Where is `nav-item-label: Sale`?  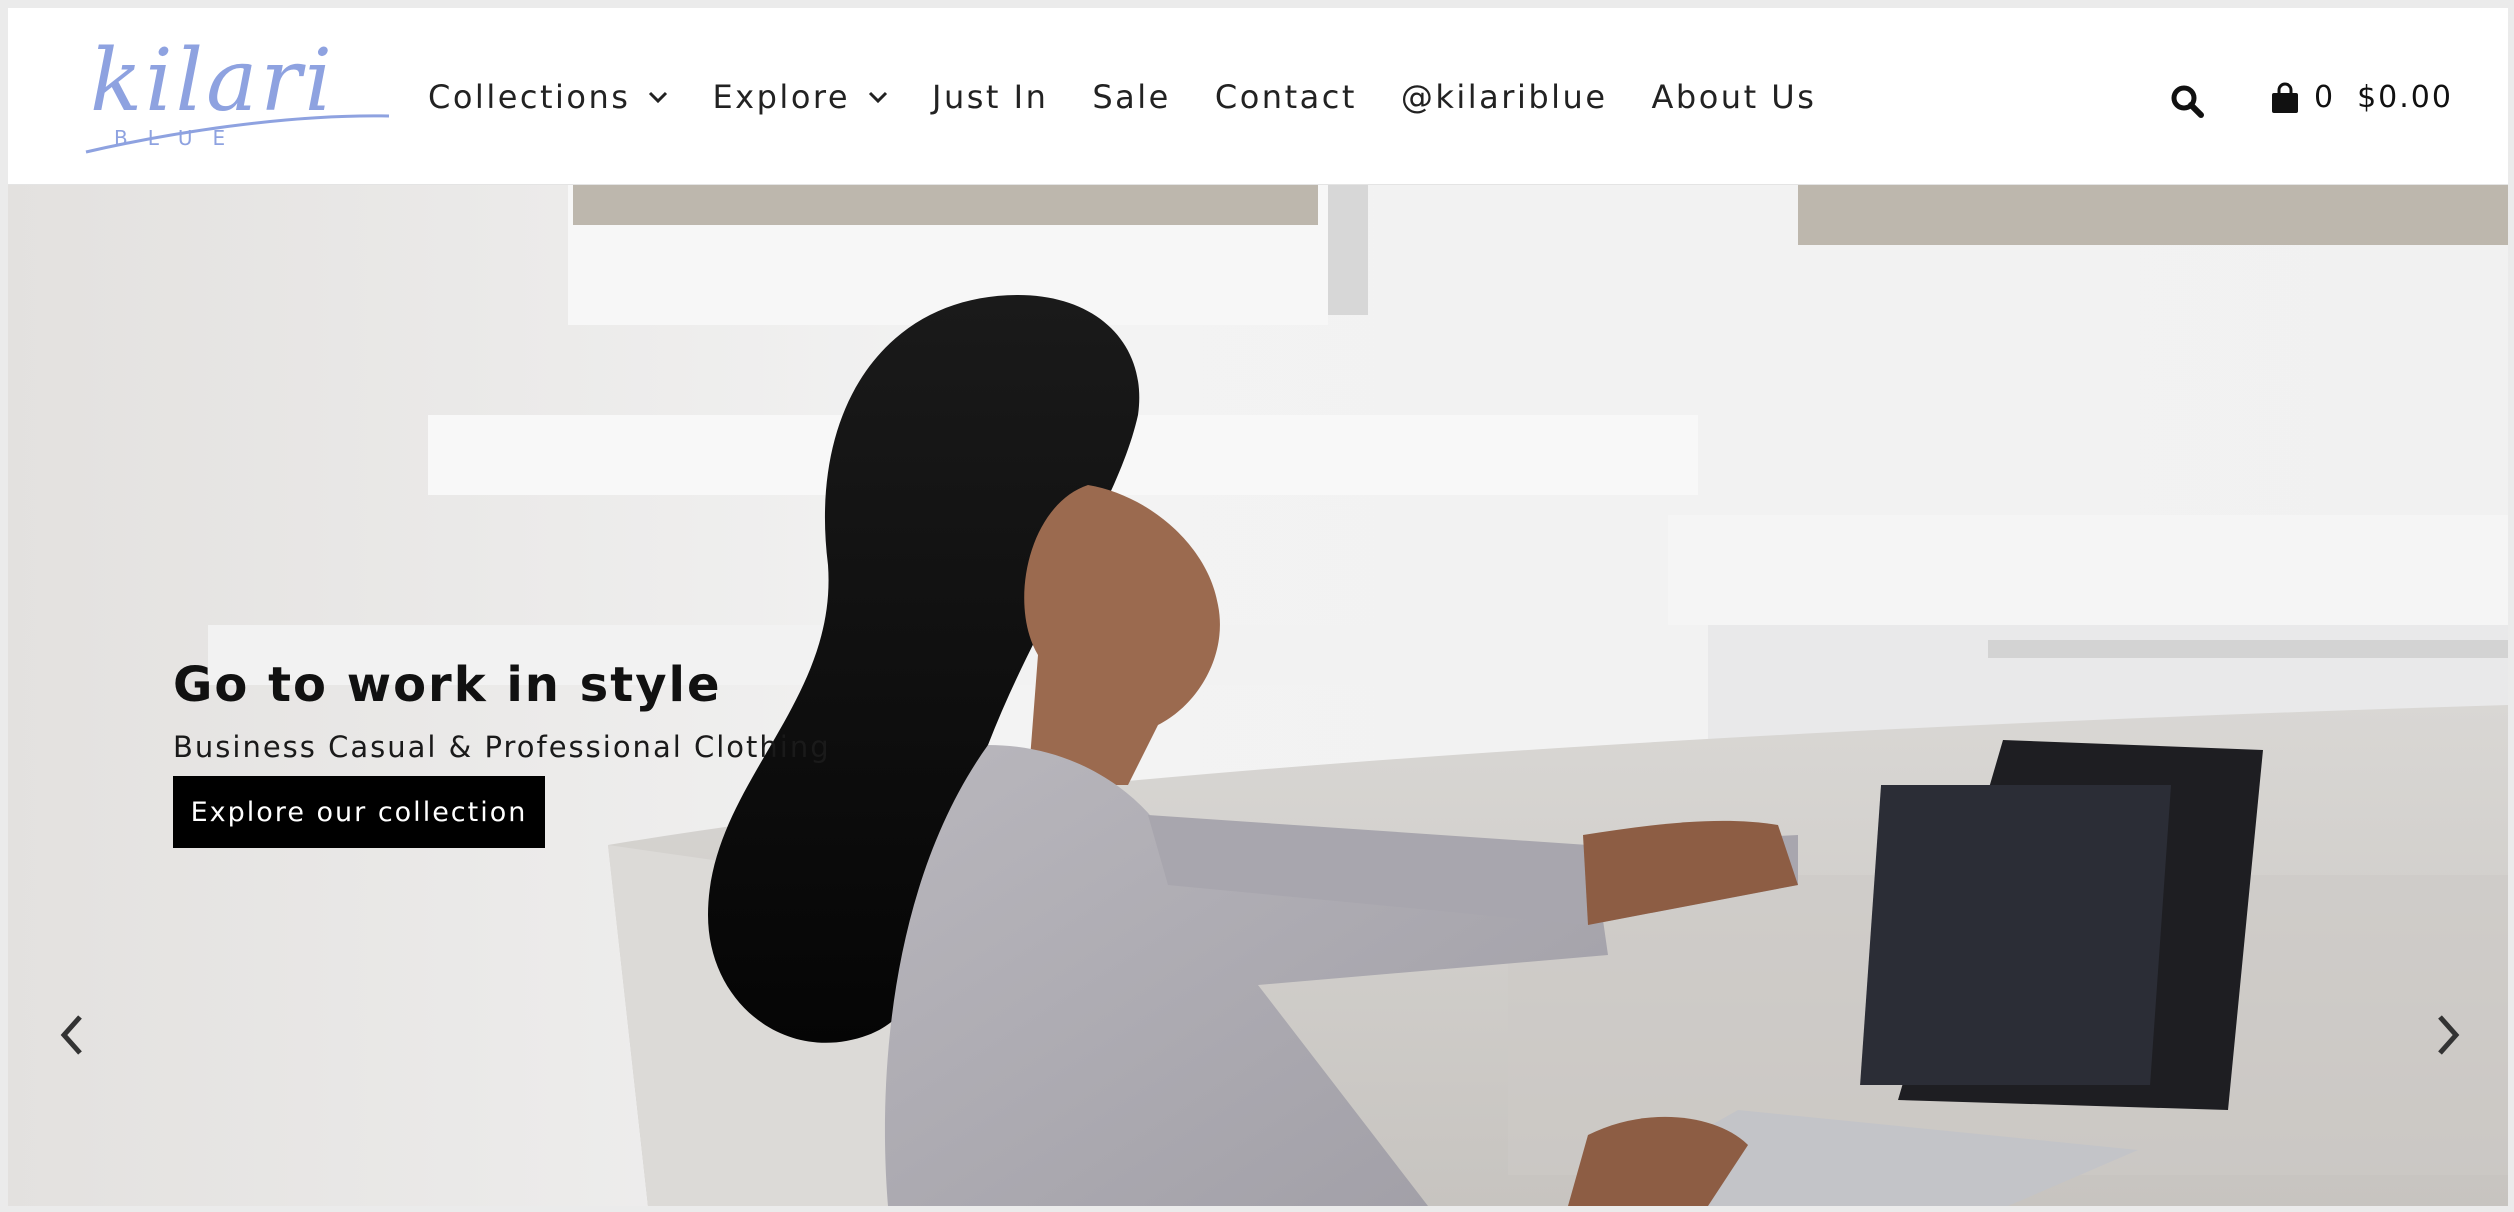
nav-item-label: Sale is located at coordinates (1131, 97).